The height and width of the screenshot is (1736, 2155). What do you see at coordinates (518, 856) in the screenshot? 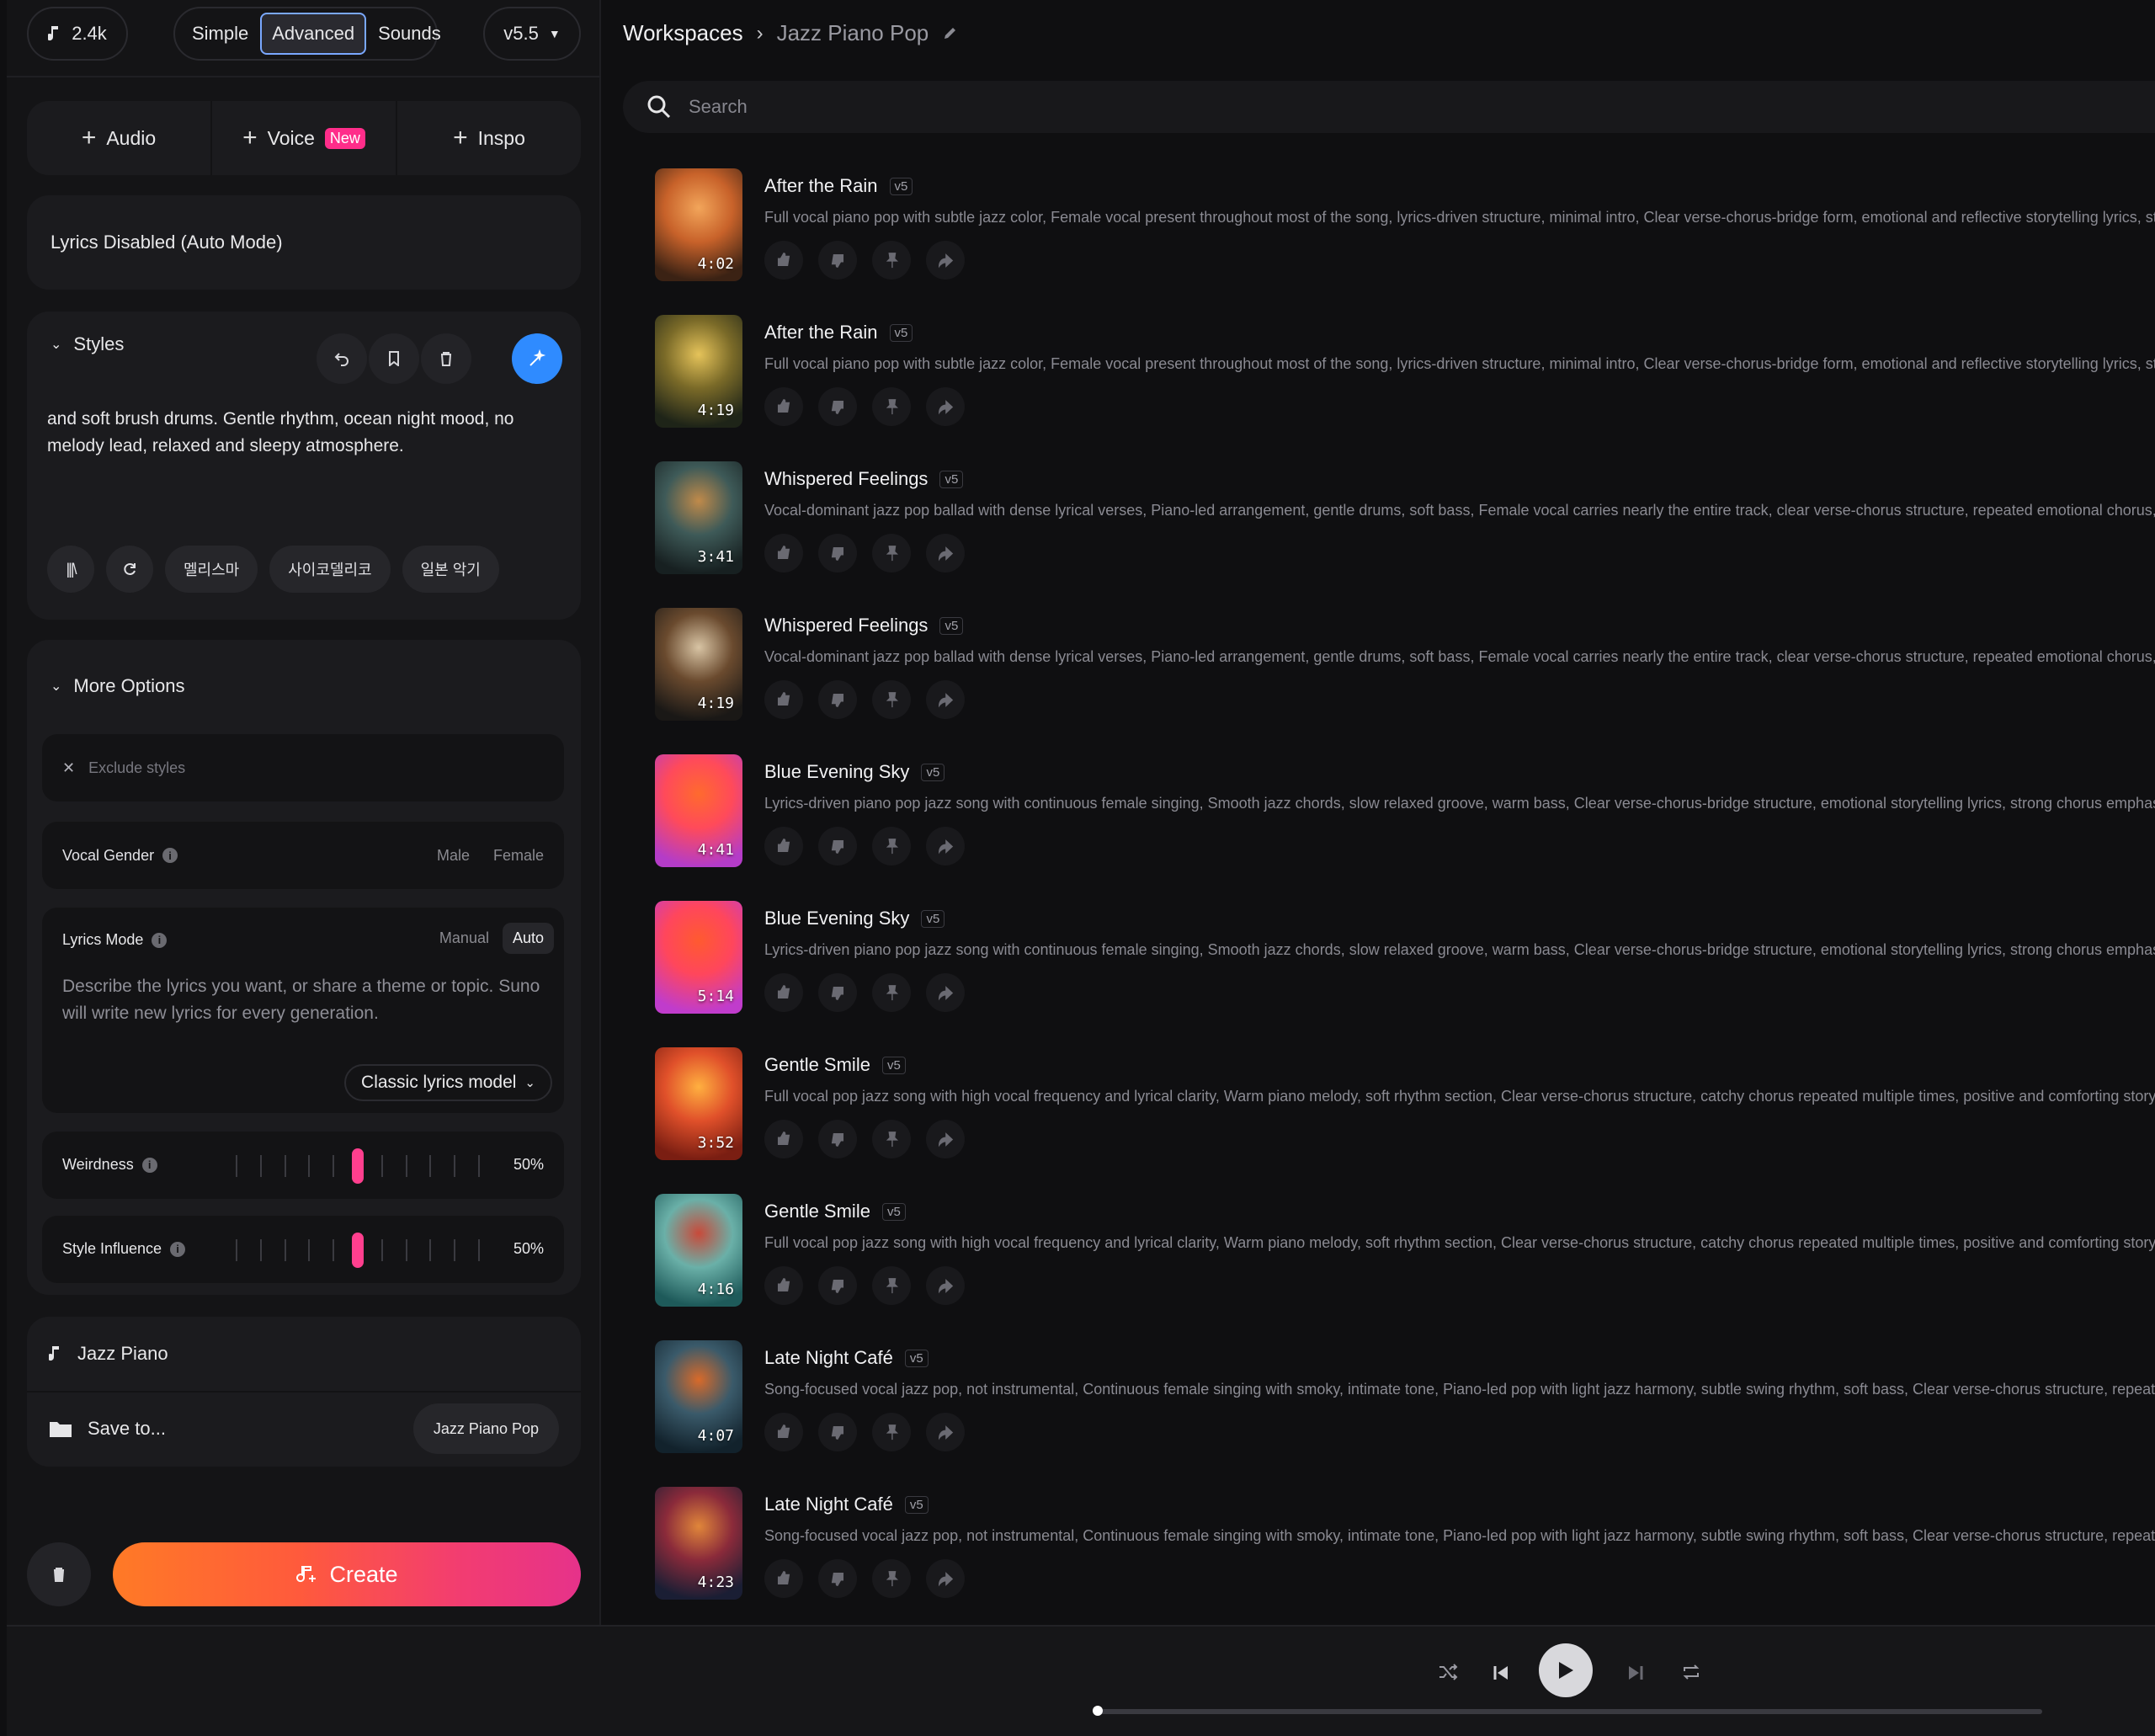
I see `vocal-female-option: Female` at bounding box center [518, 856].